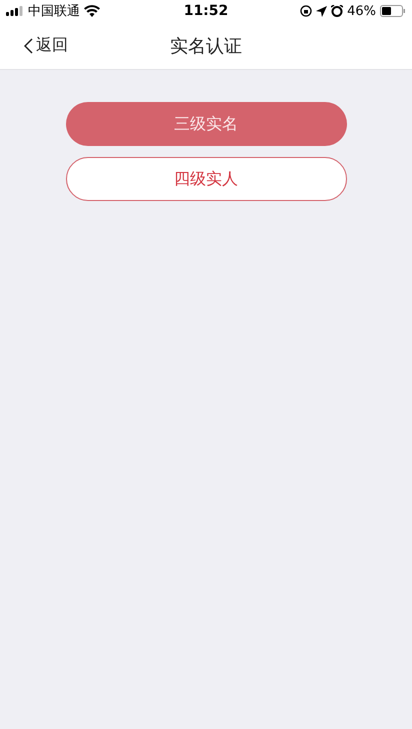 This screenshot has width=412, height=729. Describe the element at coordinates (206, 124) in the screenshot. I see `verification-button: 三级实名` at that location.